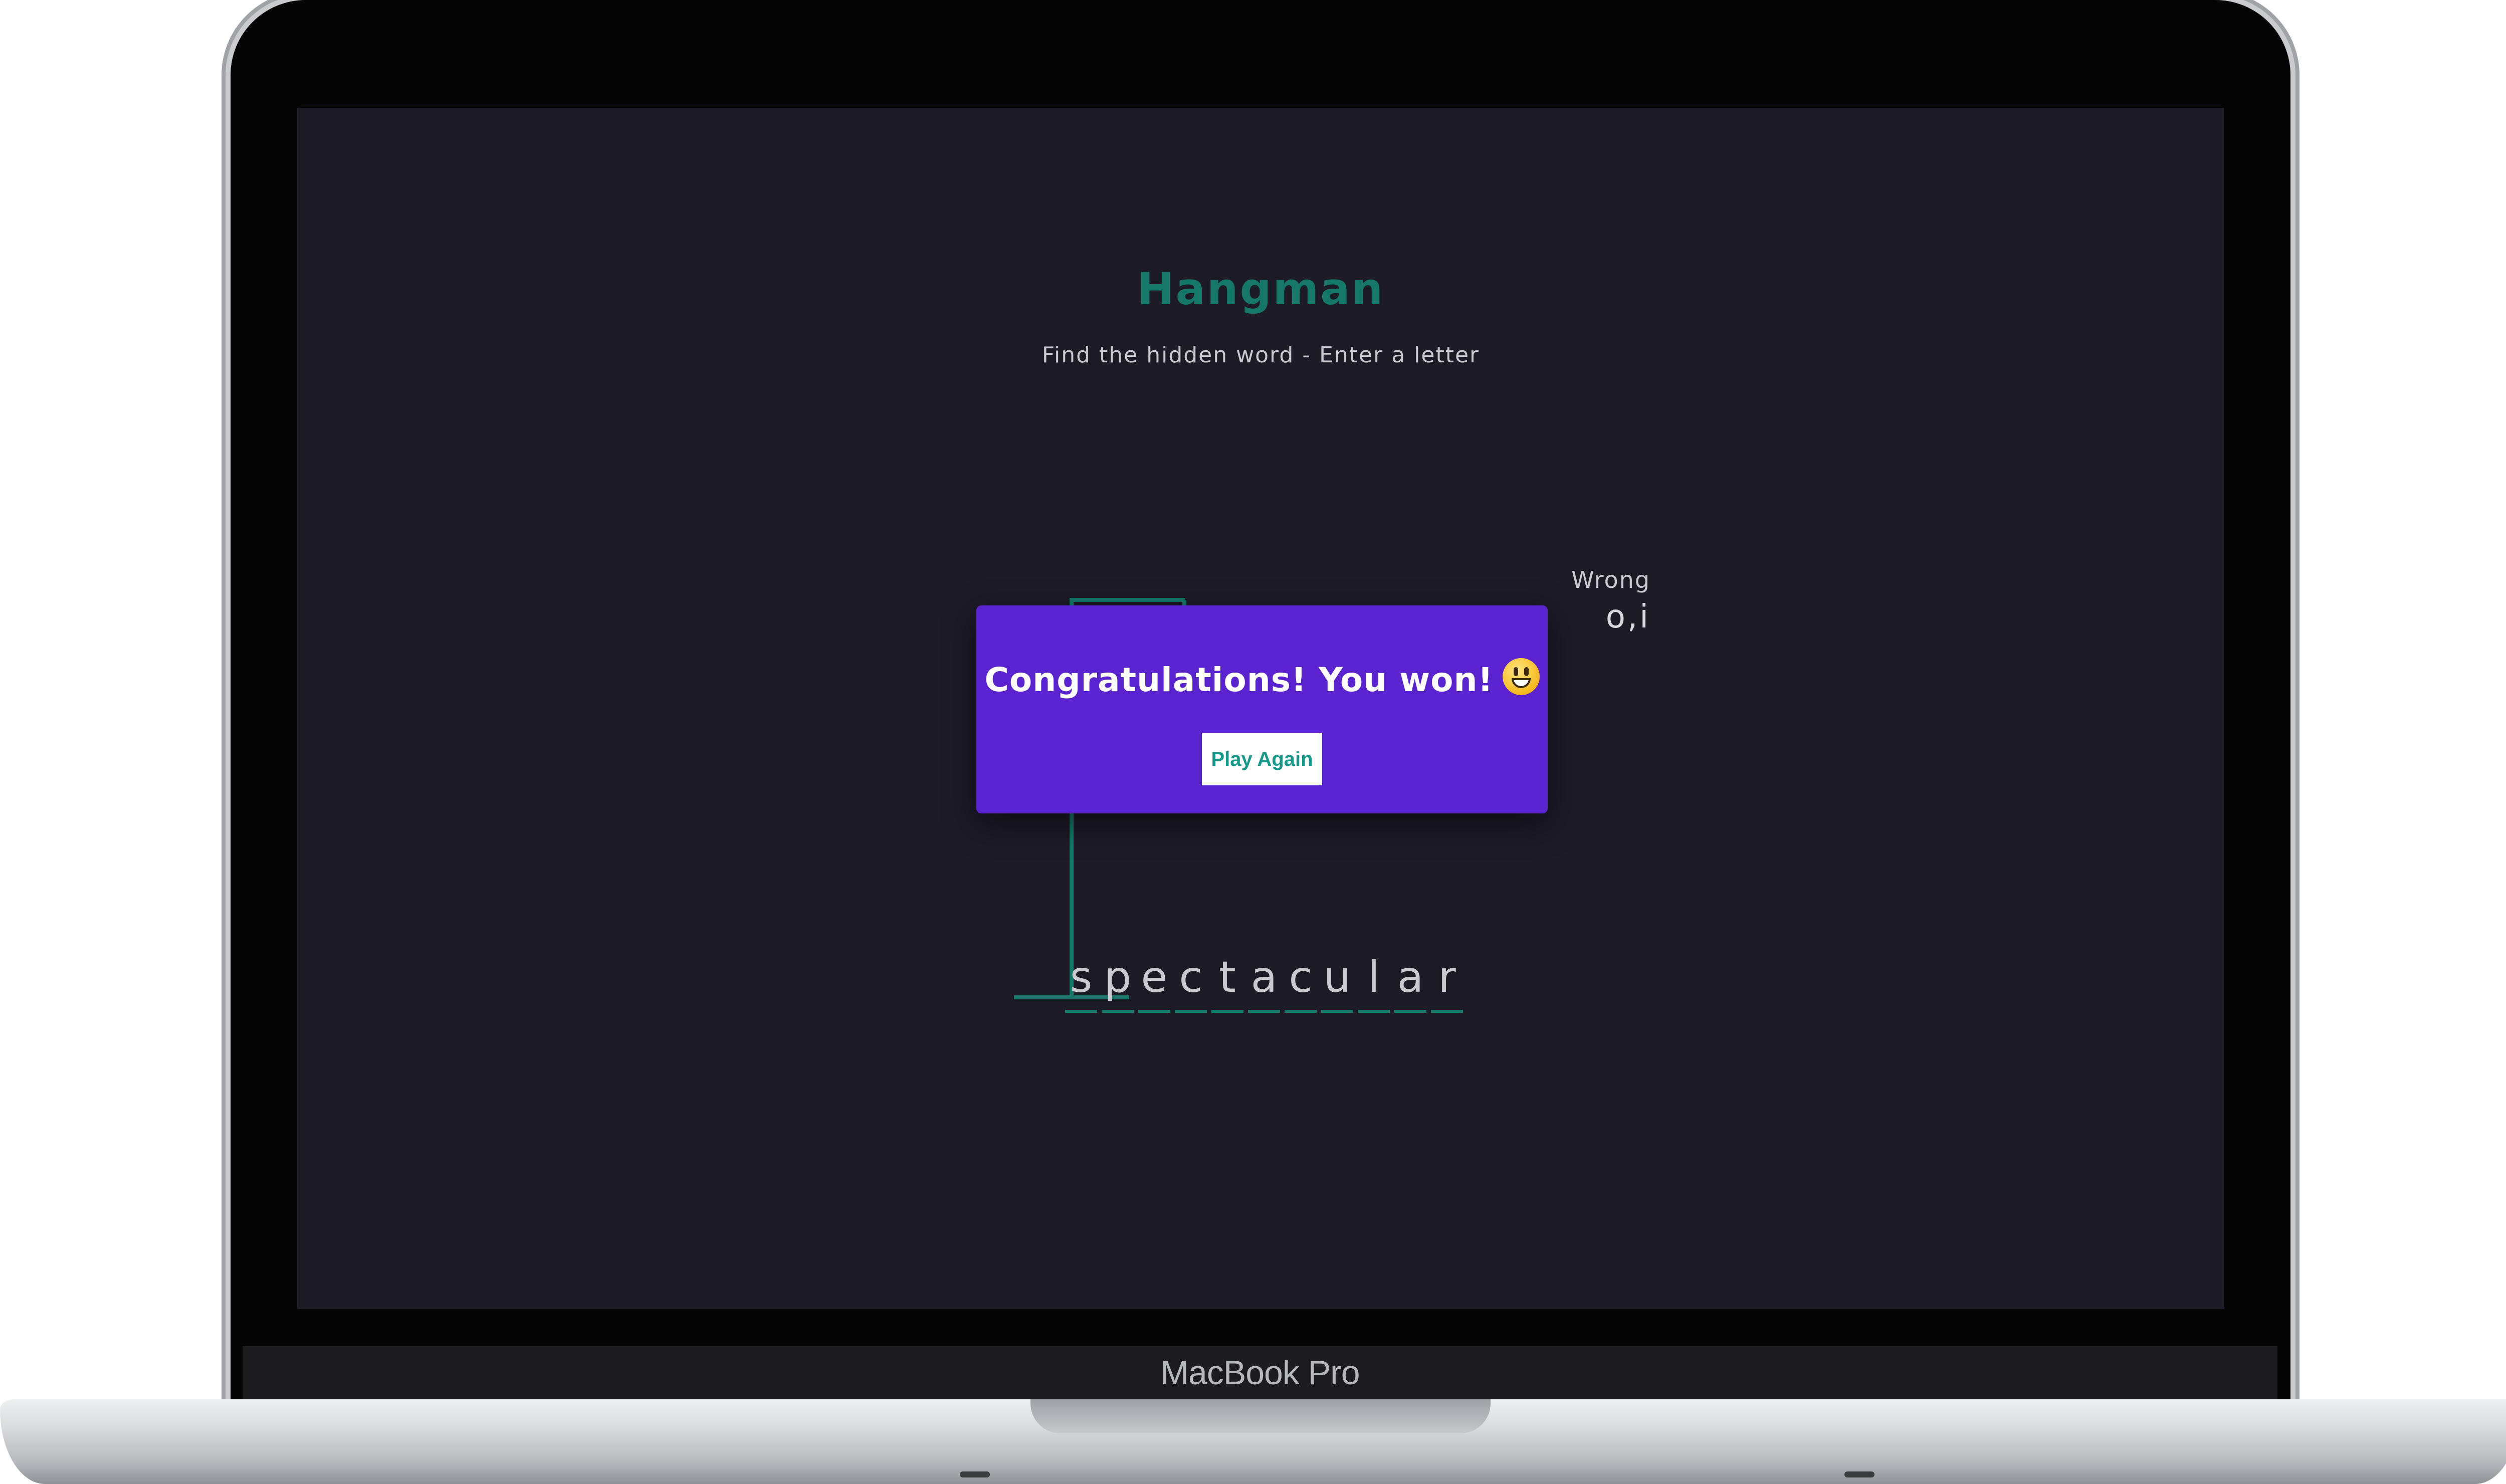 The image size is (2506, 1484). I want to click on word-letter: e, so click(1154, 981).